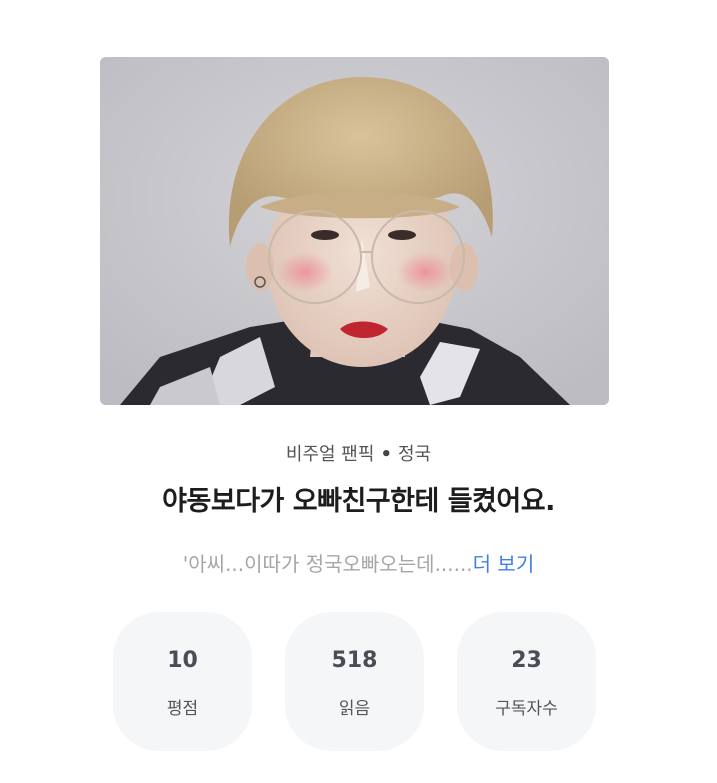  I want to click on story-excerpt: '아씨...이따가 정국오빠오는데......더 보기, so click(358, 564).